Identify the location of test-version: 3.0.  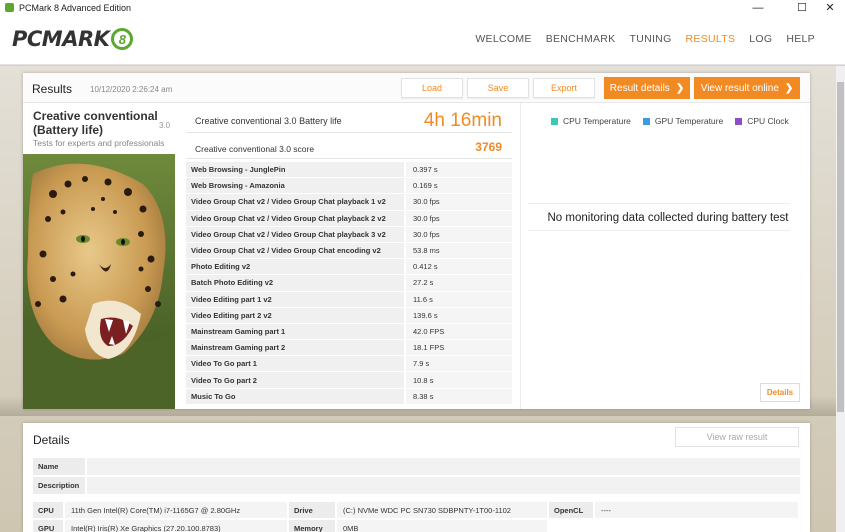
(165, 125).